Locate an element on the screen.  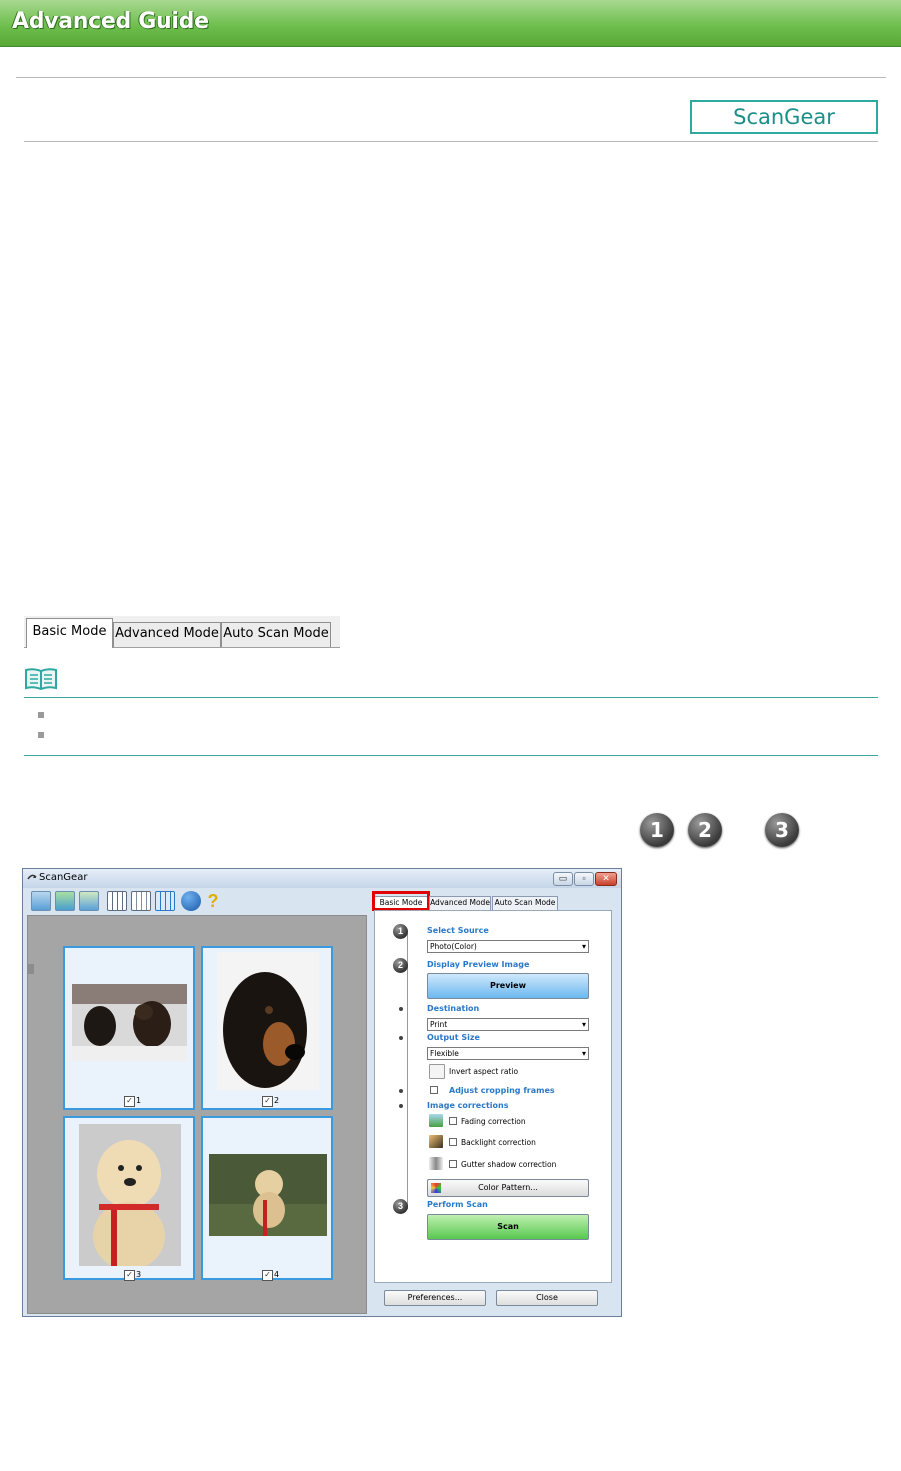
maximize-button: ▫ is located at coordinates (584, 879).